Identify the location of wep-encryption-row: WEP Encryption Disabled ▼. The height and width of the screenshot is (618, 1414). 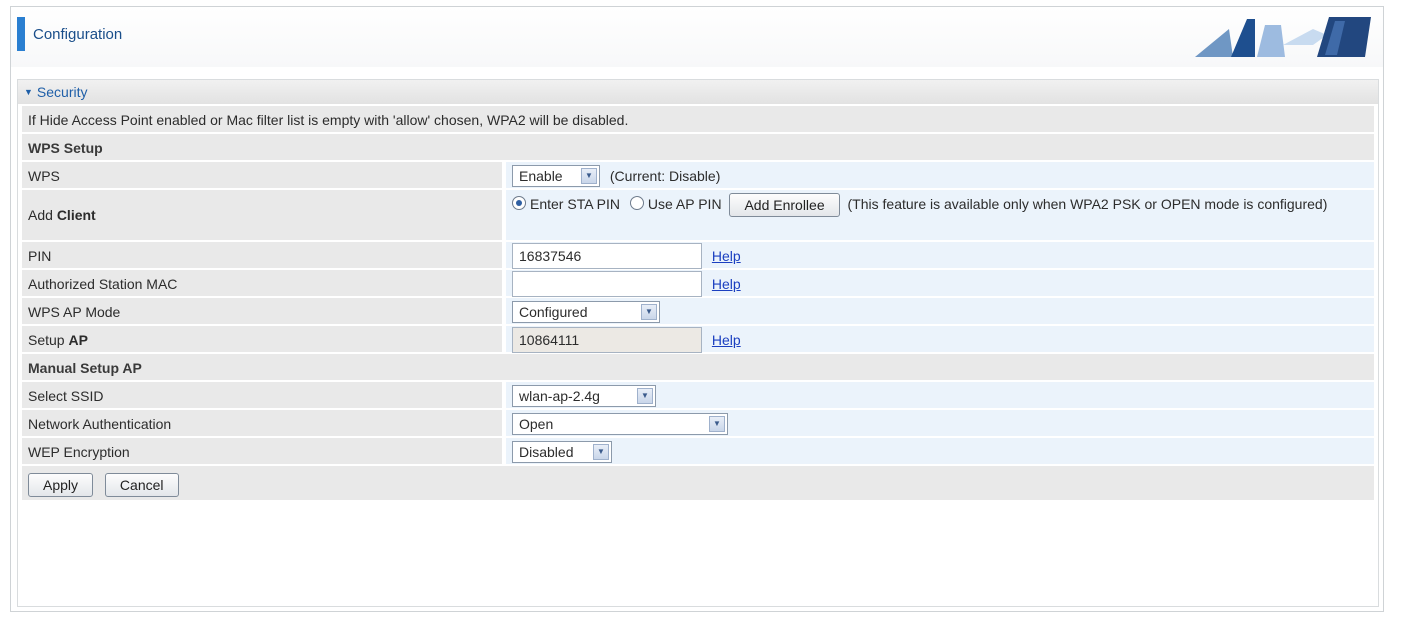
(698, 450).